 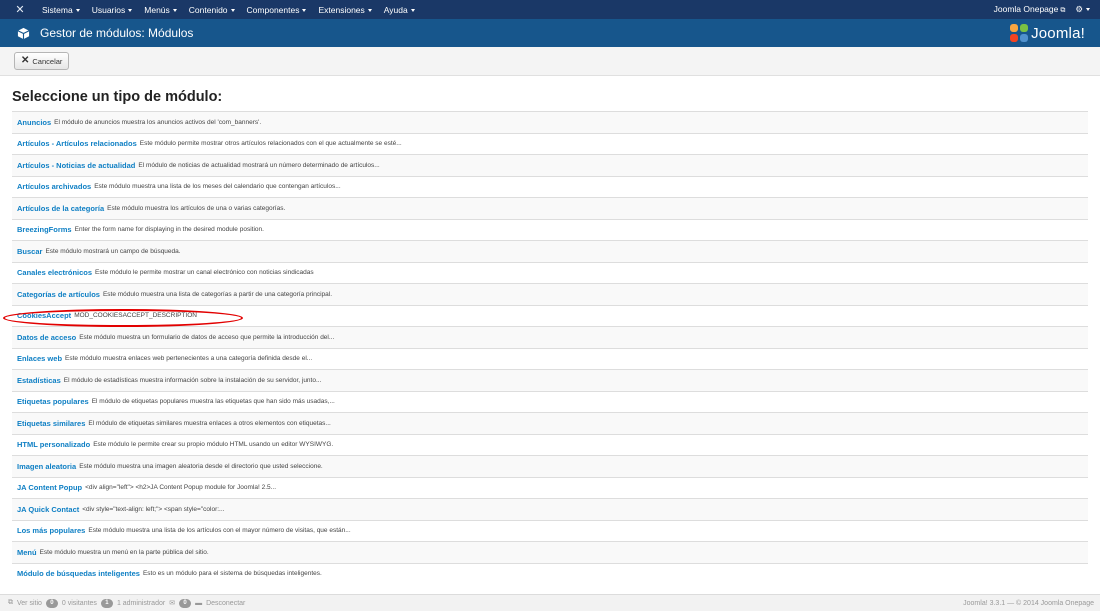 What do you see at coordinates (60, 208) in the screenshot?
I see `module-link: Artículos de la categoría` at bounding box center [60, 208].